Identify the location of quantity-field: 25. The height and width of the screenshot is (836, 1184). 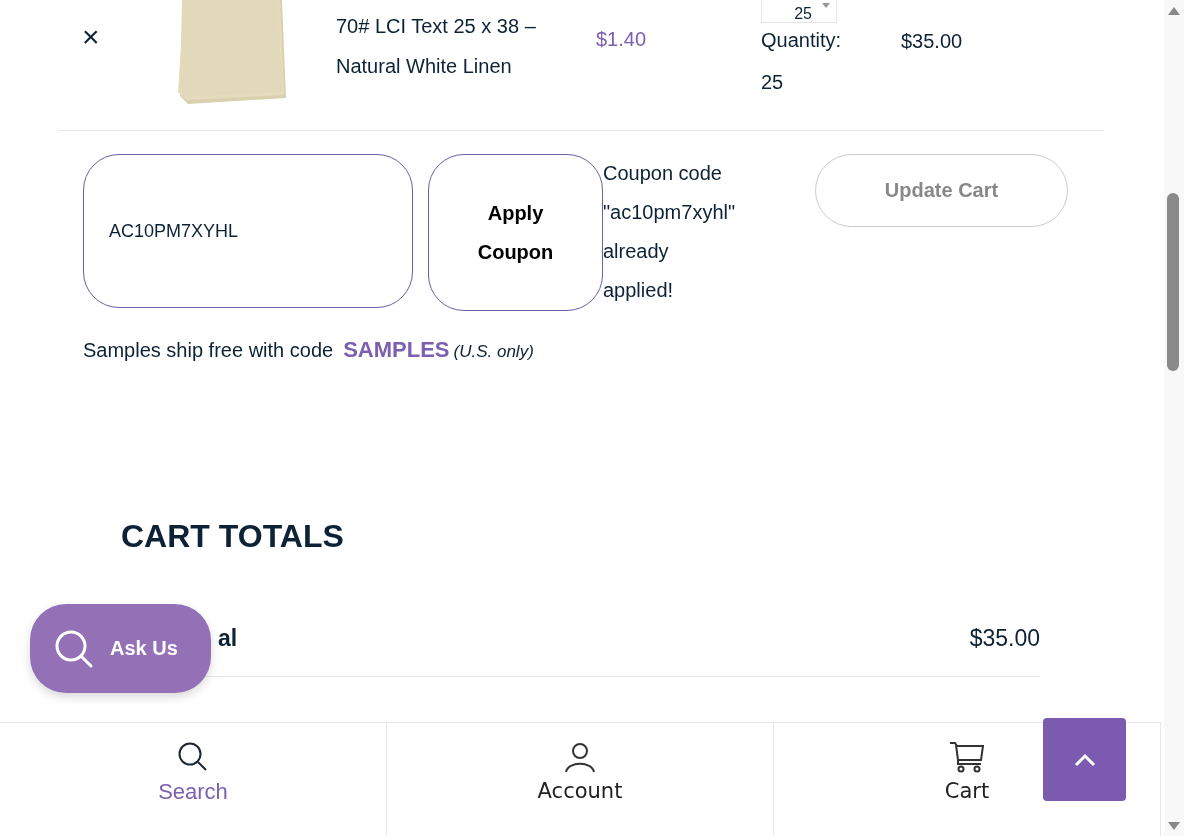
(799, 11).